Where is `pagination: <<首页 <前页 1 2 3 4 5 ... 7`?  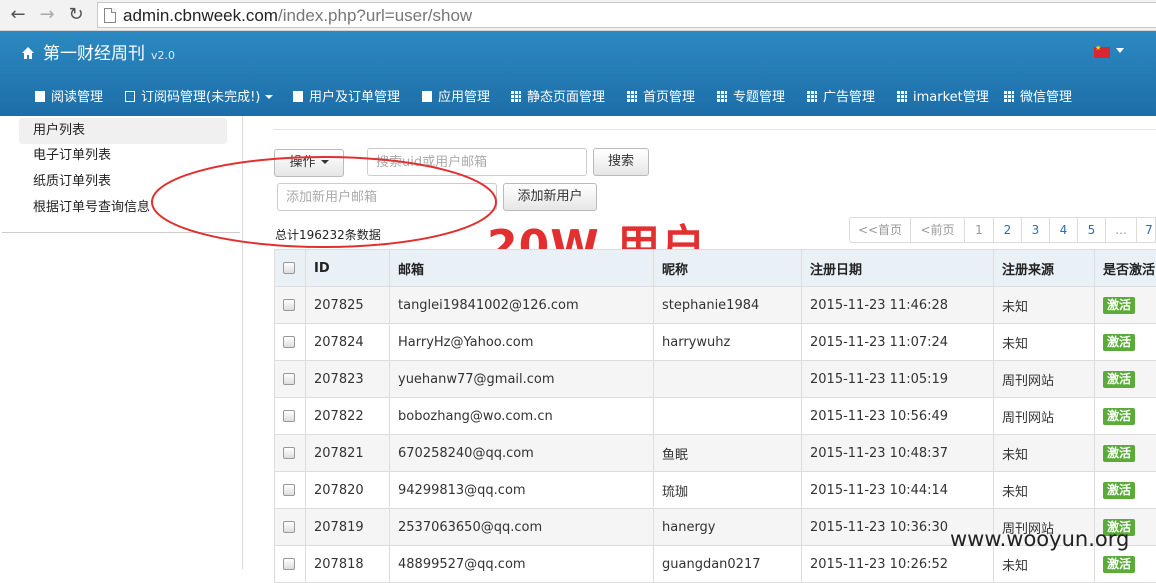 pagination: <<首页 <前页 1 2 3 4 5 ... 7 is located at coordinates (1002, 230).